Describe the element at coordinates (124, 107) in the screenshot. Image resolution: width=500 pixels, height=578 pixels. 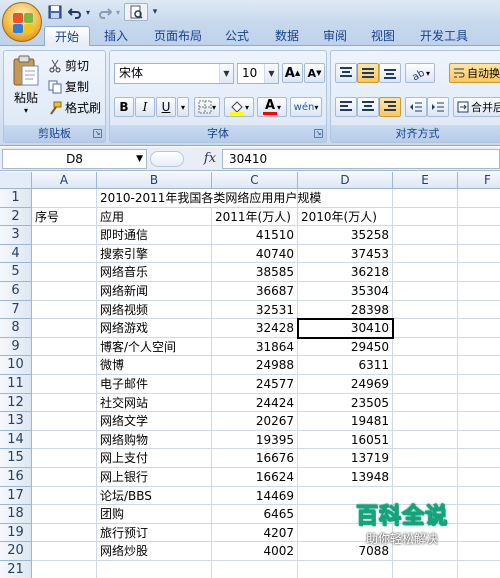
I see `bold-button: B` at that location.